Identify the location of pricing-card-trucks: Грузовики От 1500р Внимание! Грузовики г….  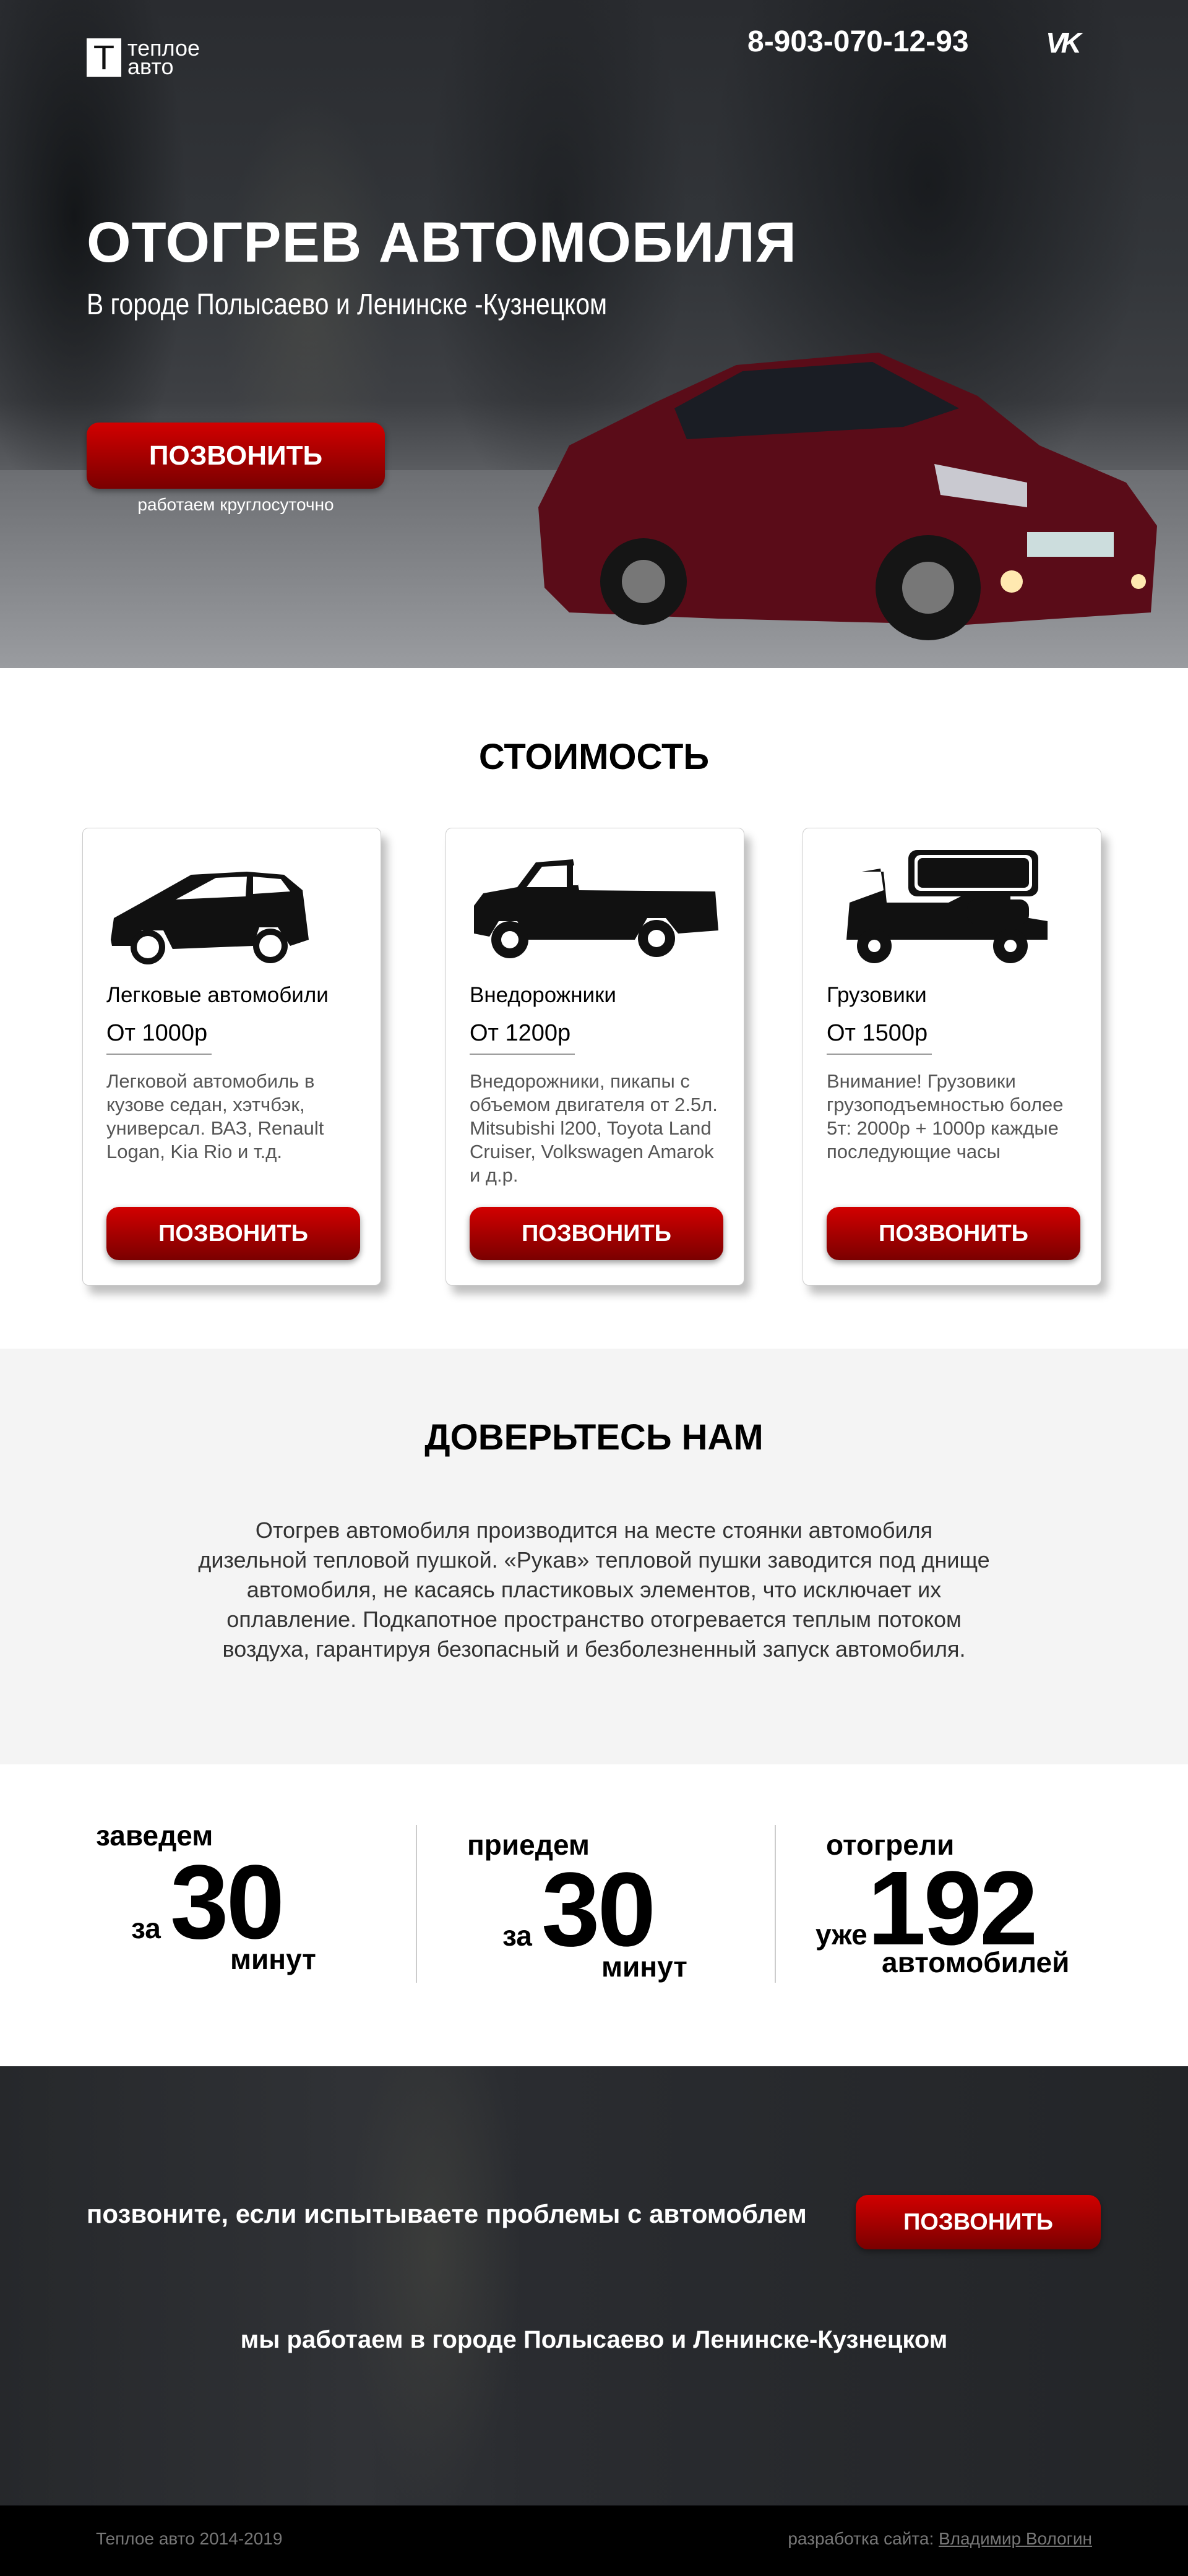
(952, 1057).